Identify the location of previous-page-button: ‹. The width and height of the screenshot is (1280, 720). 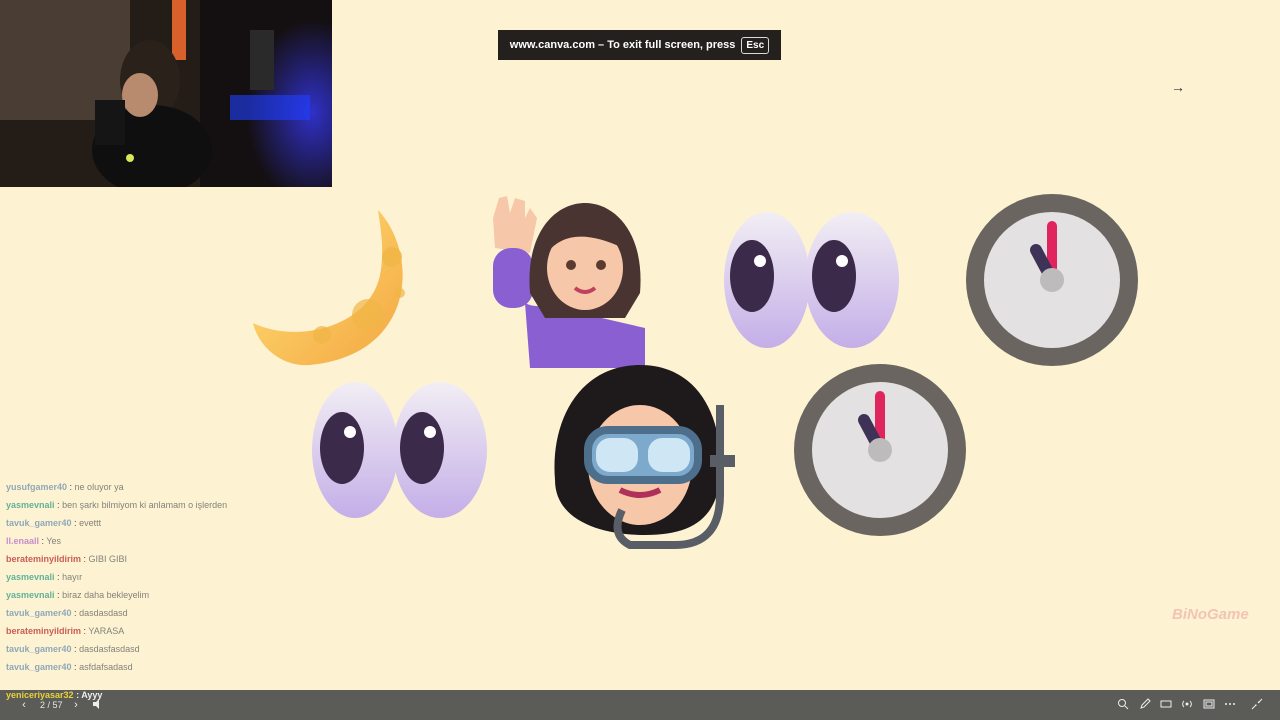
(24, 705).